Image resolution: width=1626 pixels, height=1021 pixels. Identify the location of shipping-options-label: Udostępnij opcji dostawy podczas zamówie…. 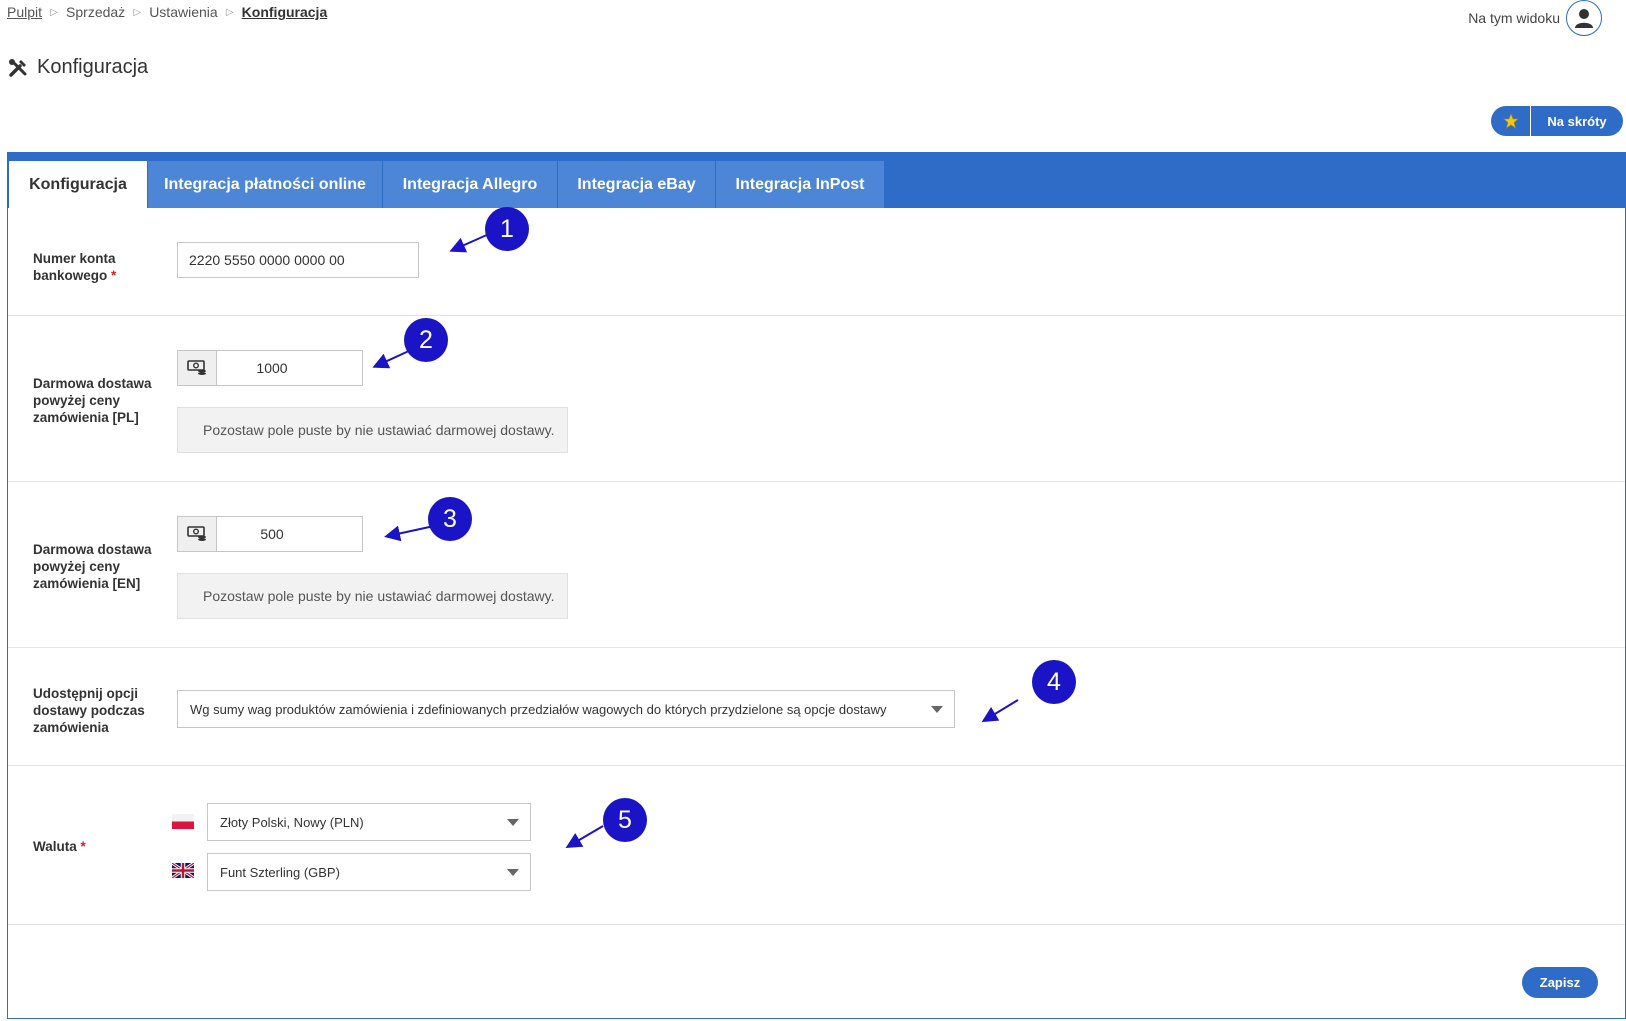
(89, 710).